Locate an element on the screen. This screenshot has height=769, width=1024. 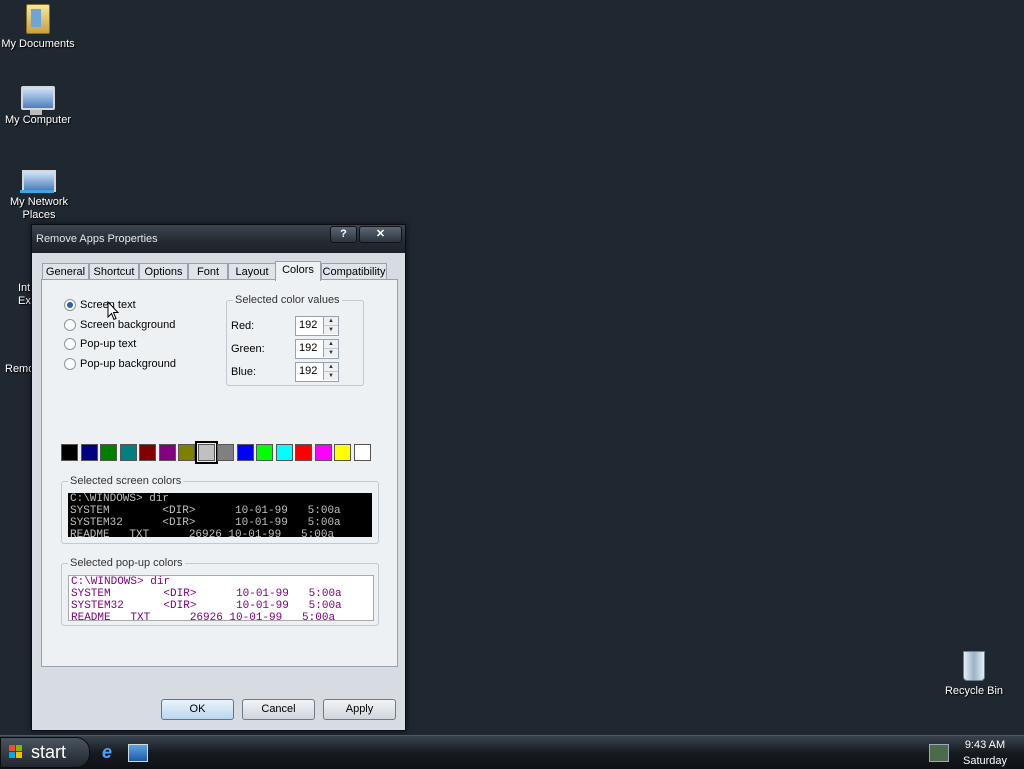
desktop-icon-ie-partial-2: Ex is located at coordinates (24, 301).